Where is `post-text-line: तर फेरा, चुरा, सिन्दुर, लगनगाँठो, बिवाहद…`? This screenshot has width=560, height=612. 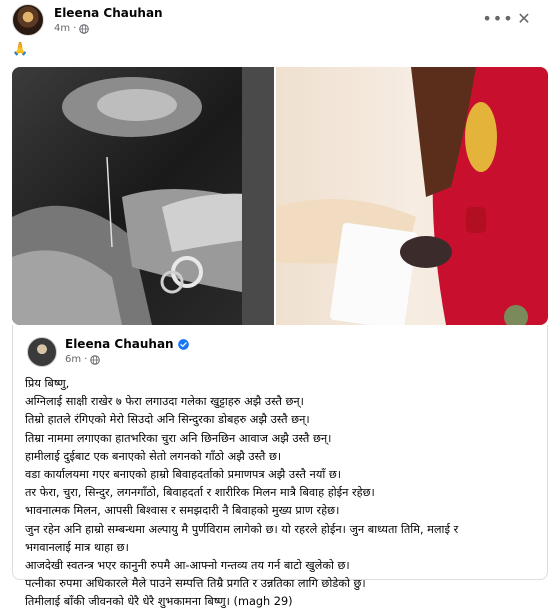
post-text-line: तर फेरा, चुरा, सिन्दुर, लगनगाँठो, बिवाहद… is located at coordinates (200, 493).